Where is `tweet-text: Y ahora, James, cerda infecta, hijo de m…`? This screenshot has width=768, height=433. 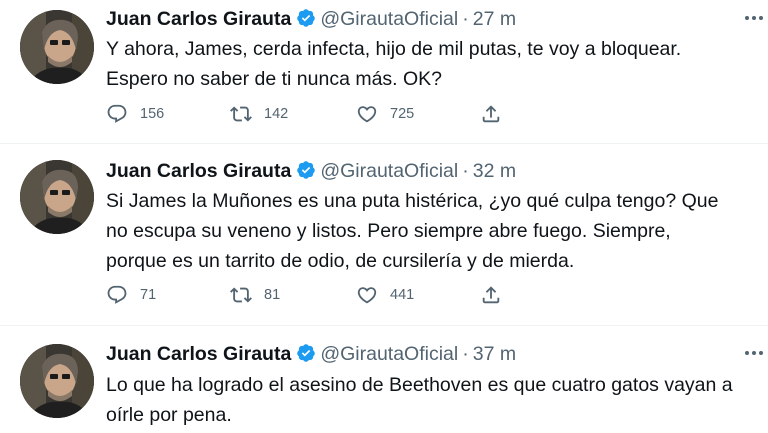
tweet-text: Y ahora, James, cerda infecta, hijo de m… is located at coordinates (394, 64).